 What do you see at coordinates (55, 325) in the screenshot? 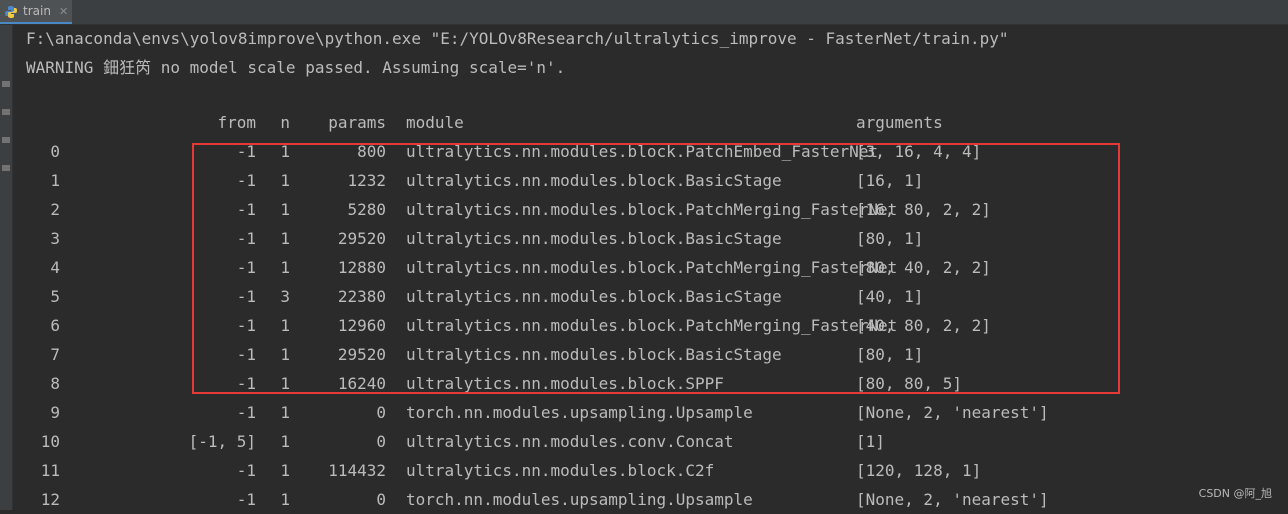
I see `row-index: 6` at bounding box center [55, 325].